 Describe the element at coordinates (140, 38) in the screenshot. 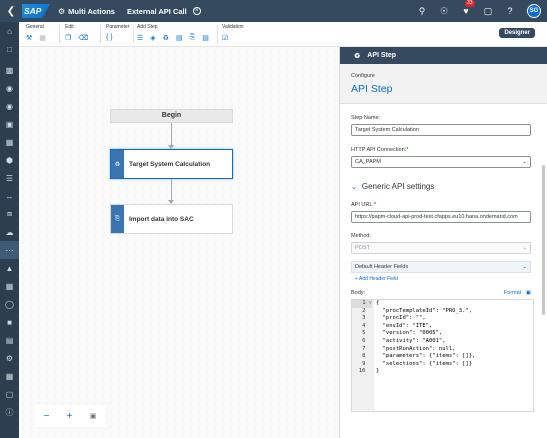

I see `data-action-icon: ☰` at that location.